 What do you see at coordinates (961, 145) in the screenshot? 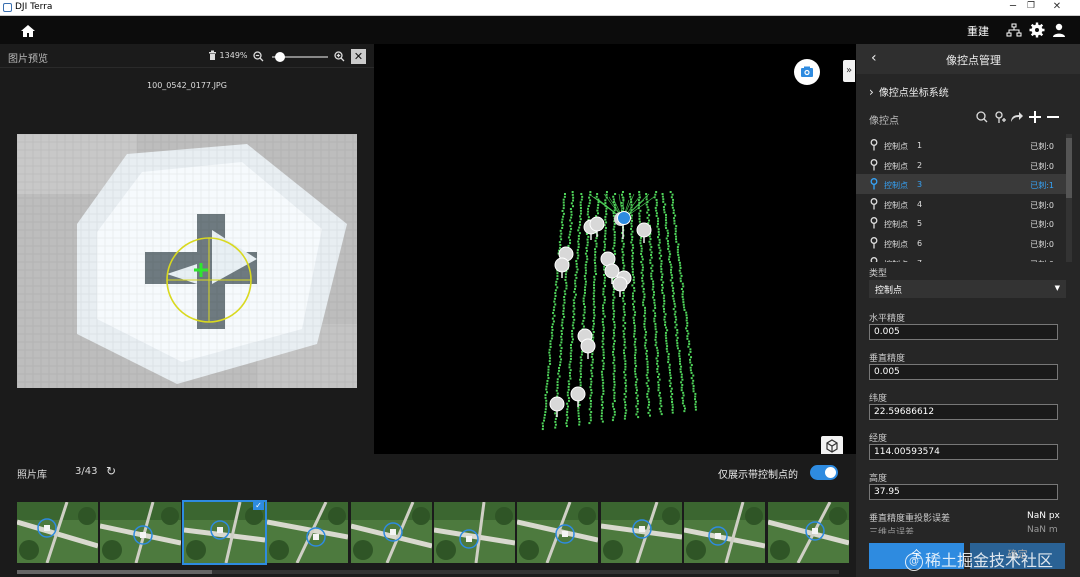
I see `gcp-row: 控制点 1 已刺:0` at bounding box center [961, 145].